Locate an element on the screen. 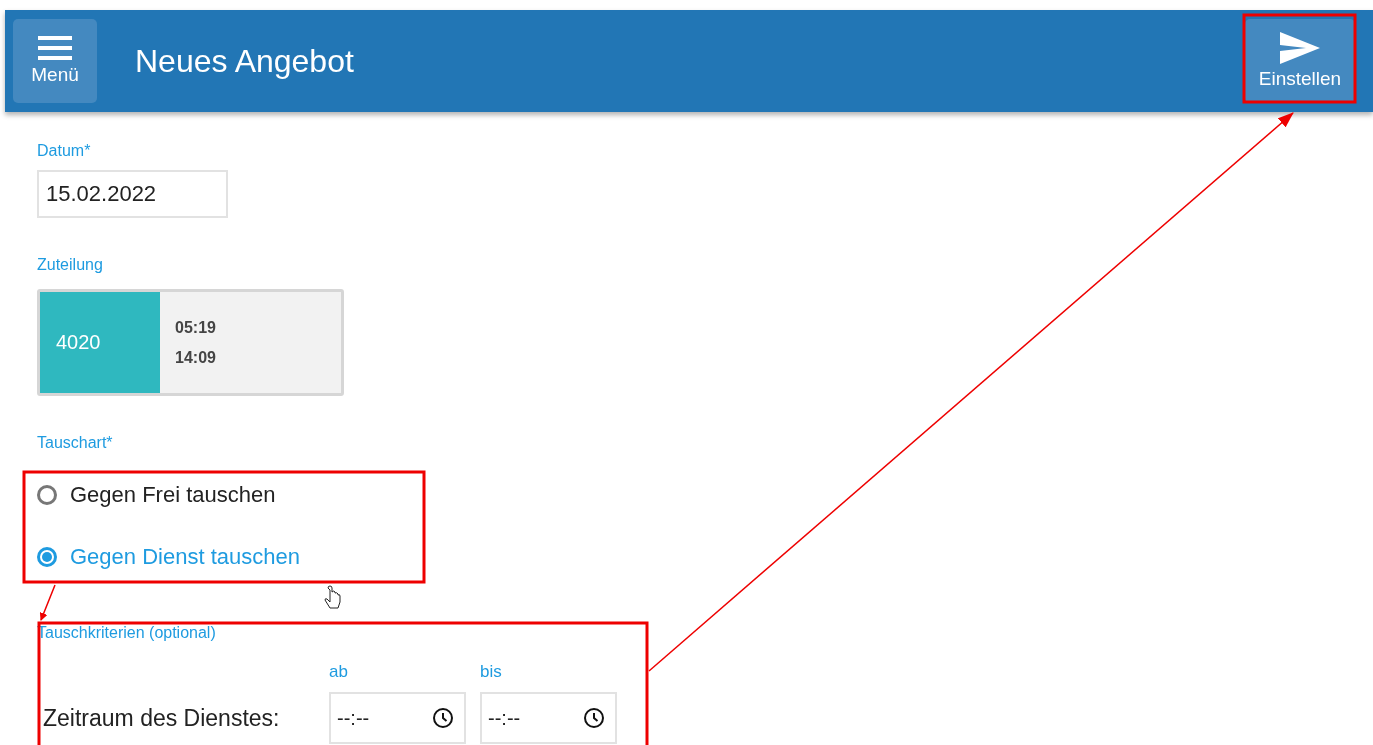  page-title: Neues Angebot is located at coordinates (244, 61).